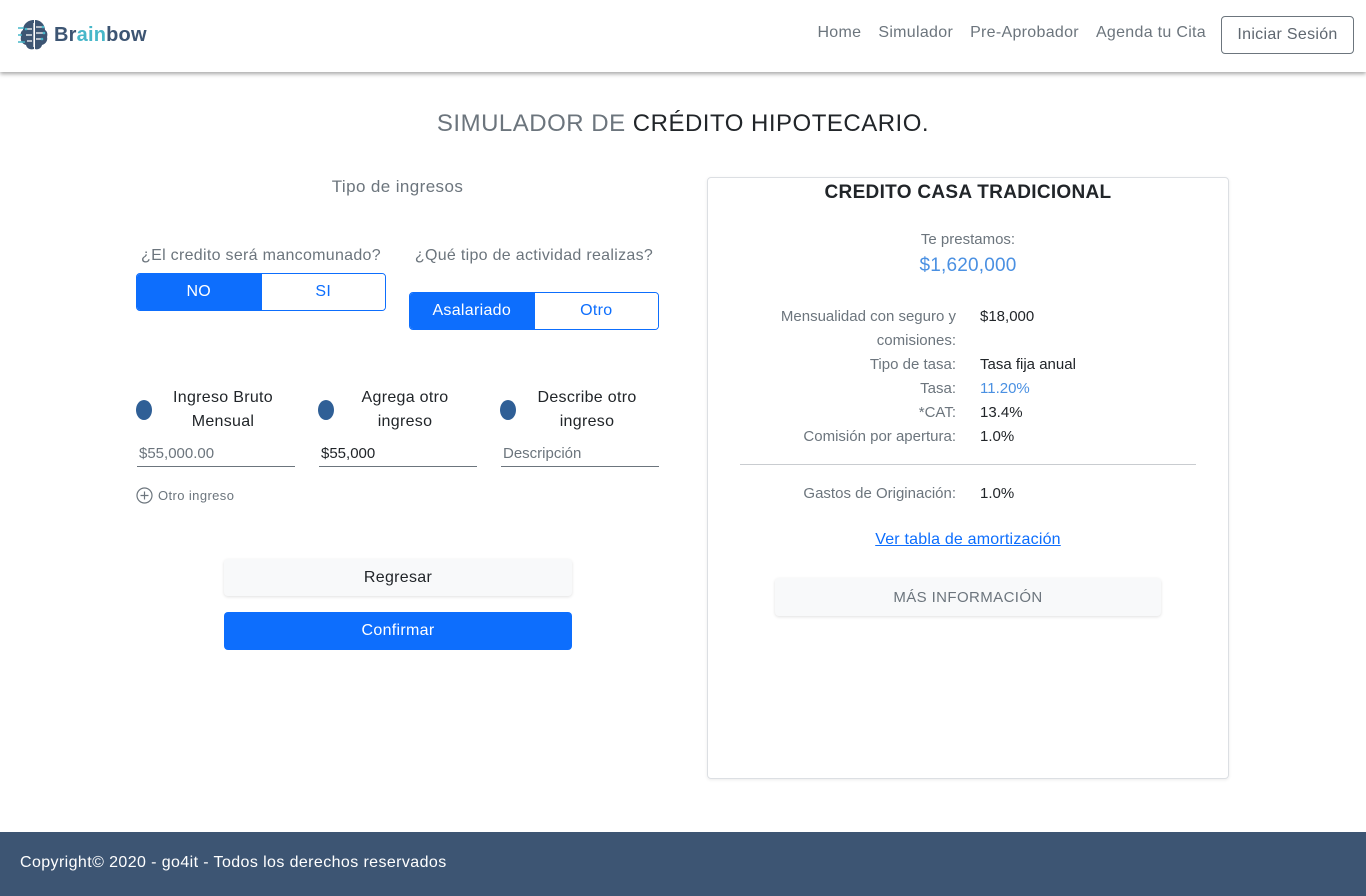 Image resolution: width=1366 pixels, height=896 pixels. I want to click on more-info-button: MÁS INFORMACIÓN, so click(968, 597).